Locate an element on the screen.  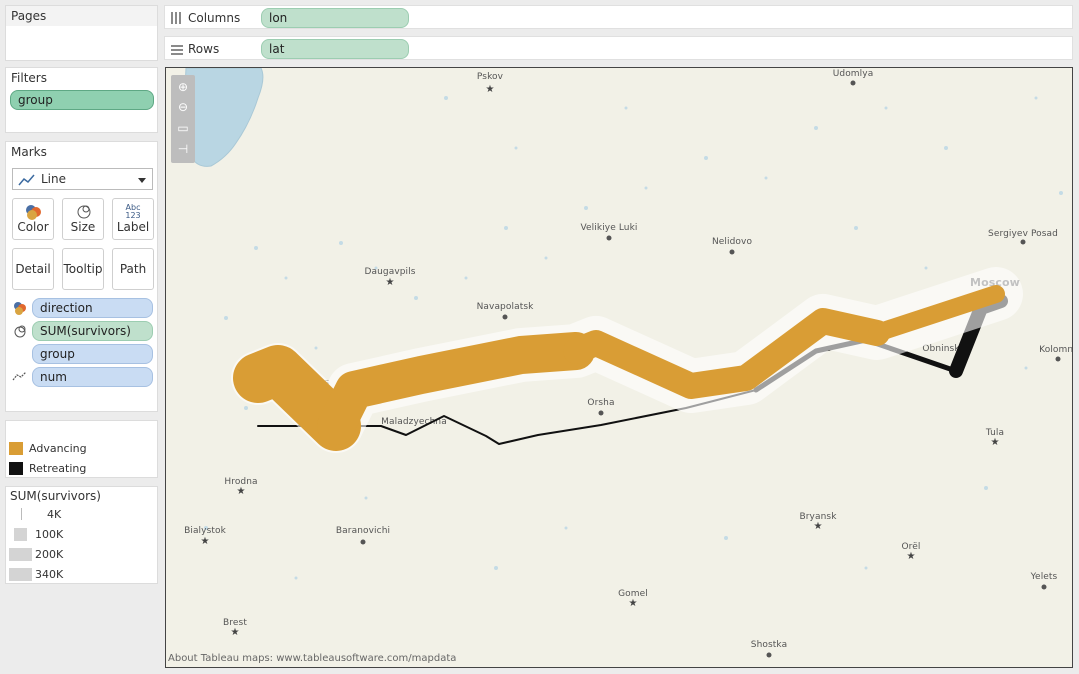
advancing-swatch is located at coordinates (16, 448).